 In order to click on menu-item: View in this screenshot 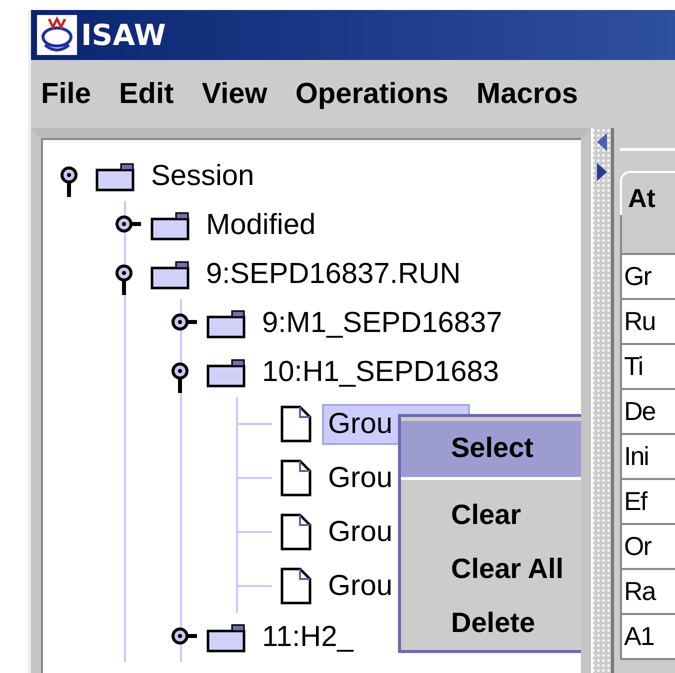, I will do `click(235, 94)`.